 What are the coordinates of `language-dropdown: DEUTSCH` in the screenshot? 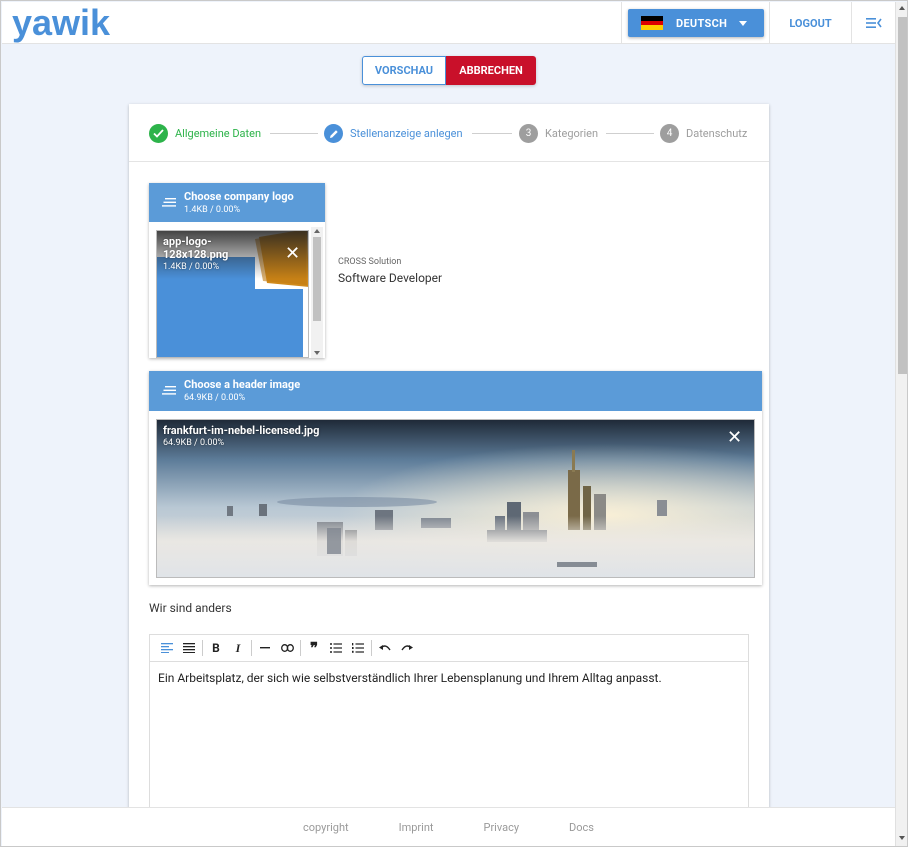 It's located at (696, 23).